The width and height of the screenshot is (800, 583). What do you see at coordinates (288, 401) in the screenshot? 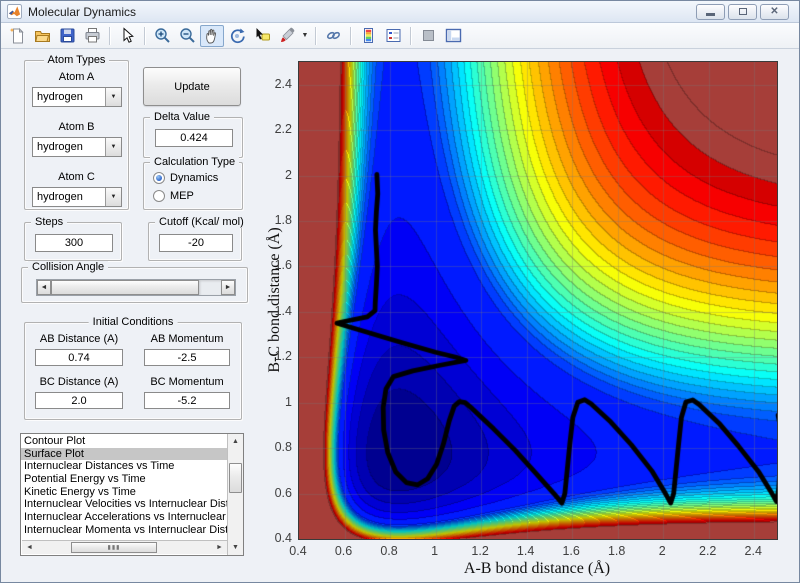
I see `y-tick-label: 1` at bounding box center [288, 401].